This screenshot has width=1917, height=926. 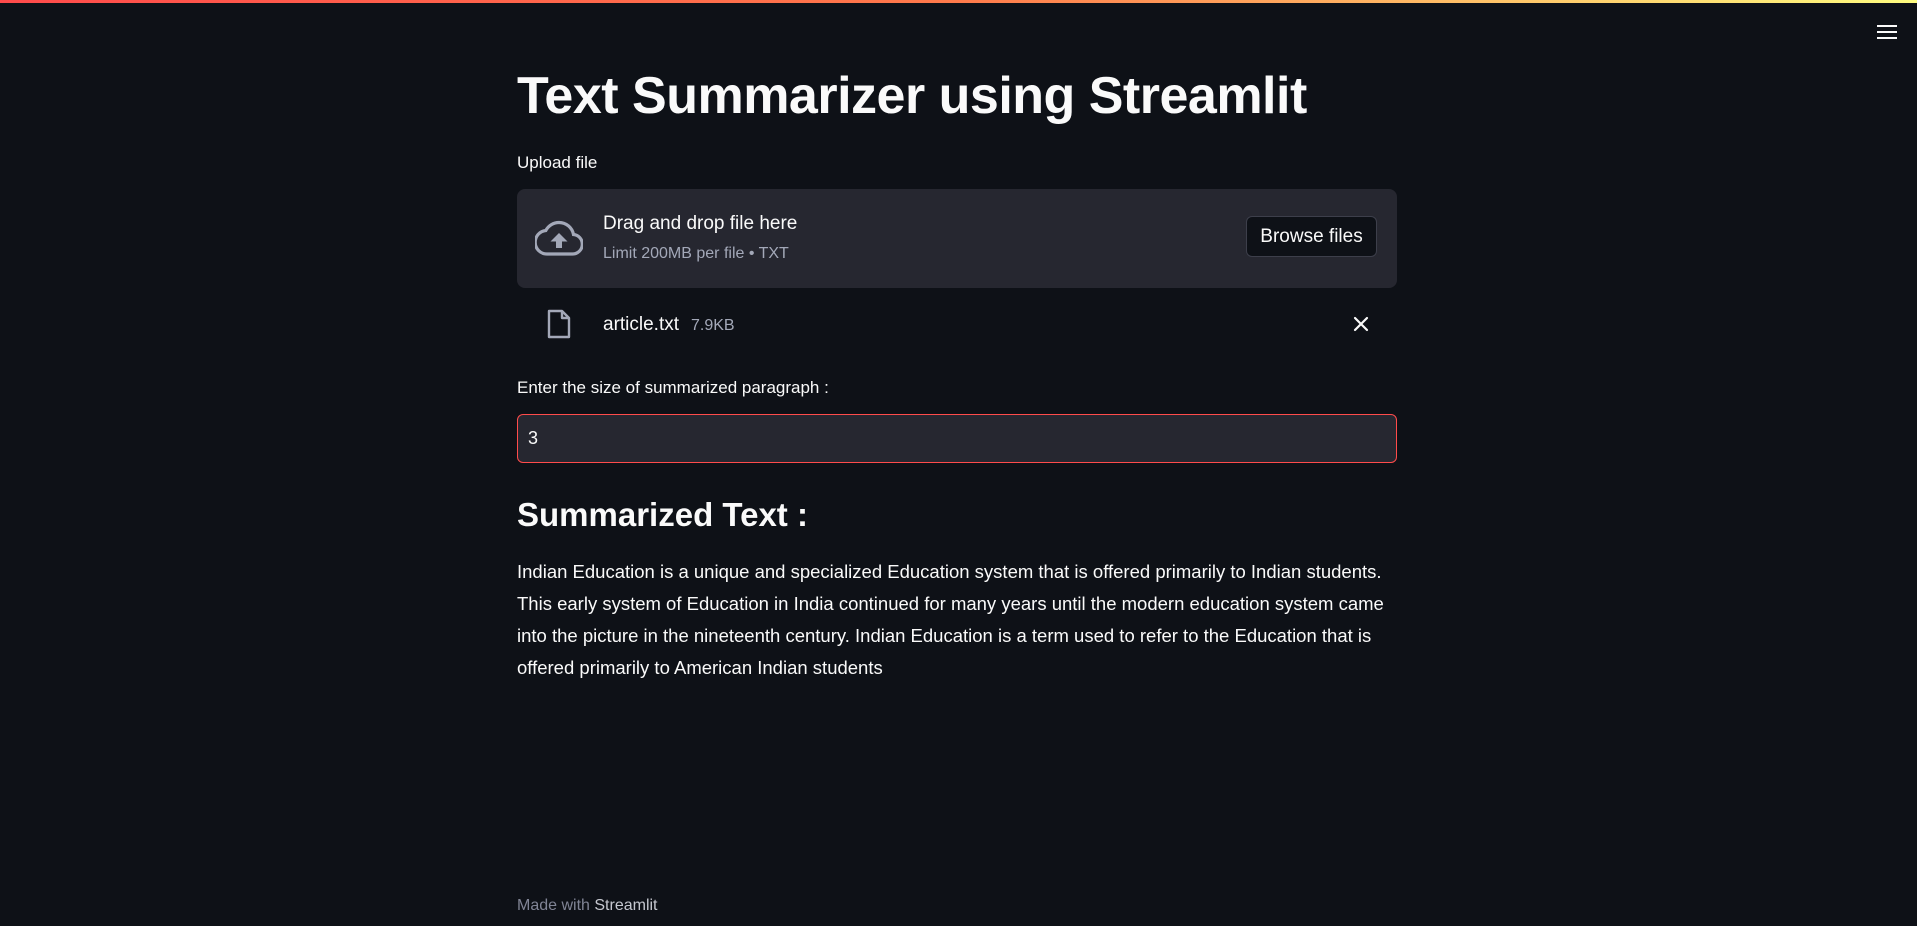 I want to click on uploaded-file-name: article.txt, so click(x=641, y=324).